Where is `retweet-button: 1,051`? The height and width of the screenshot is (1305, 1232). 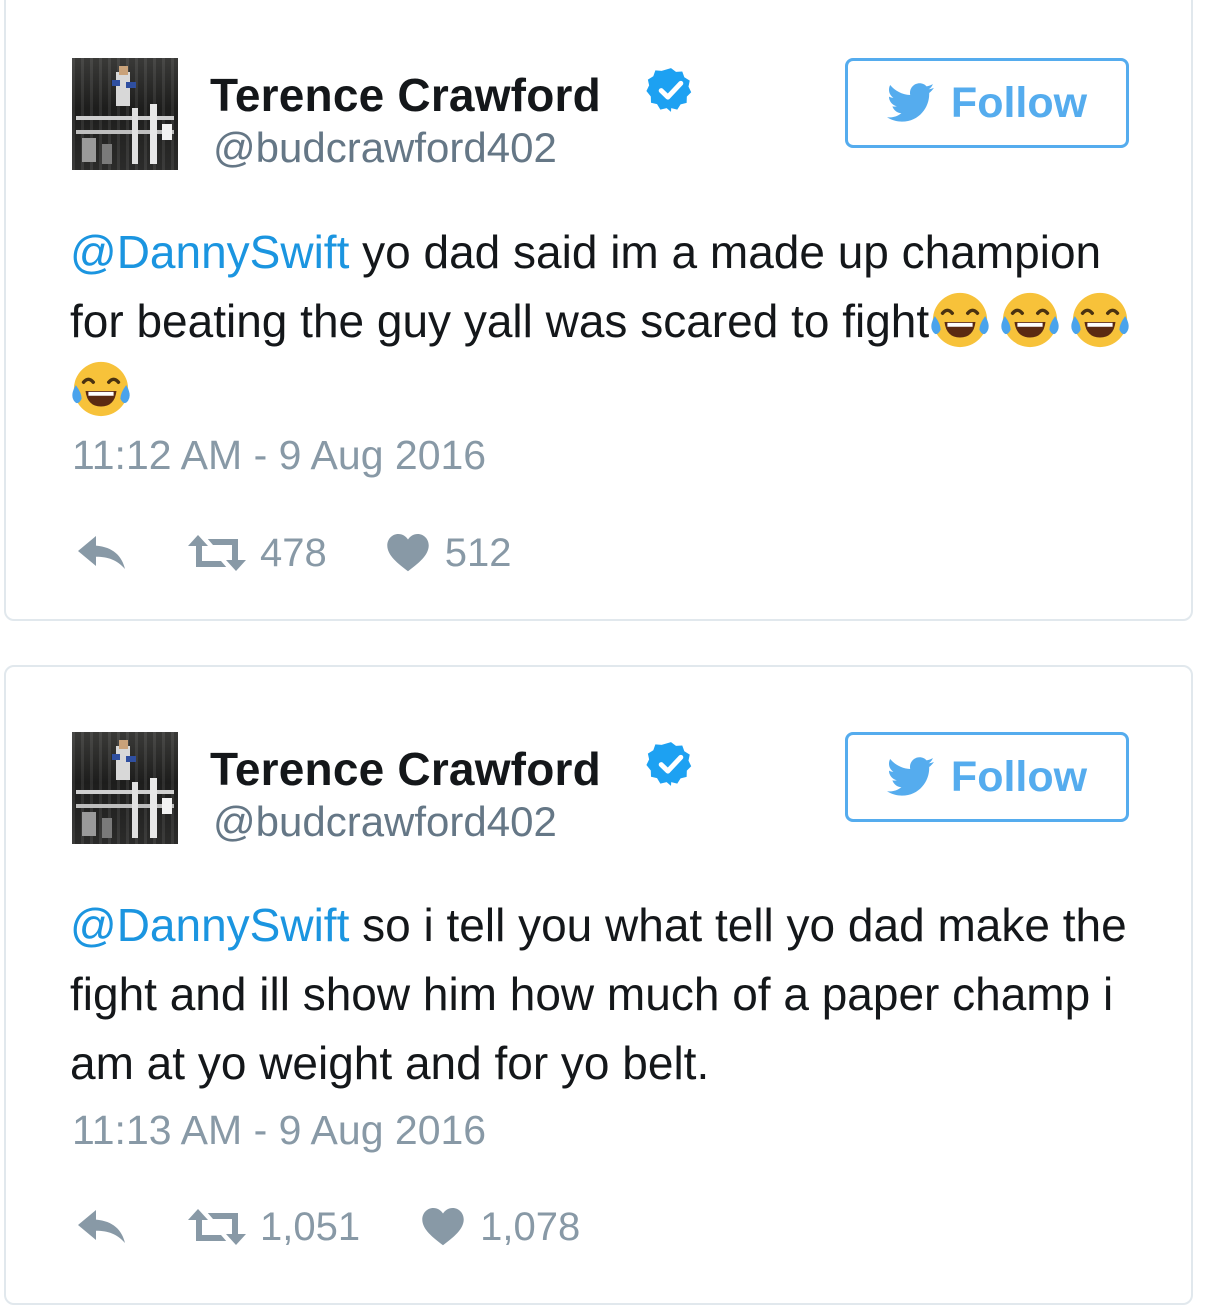
retweet-button: 1,051 is located at coordinates (274, 1227).